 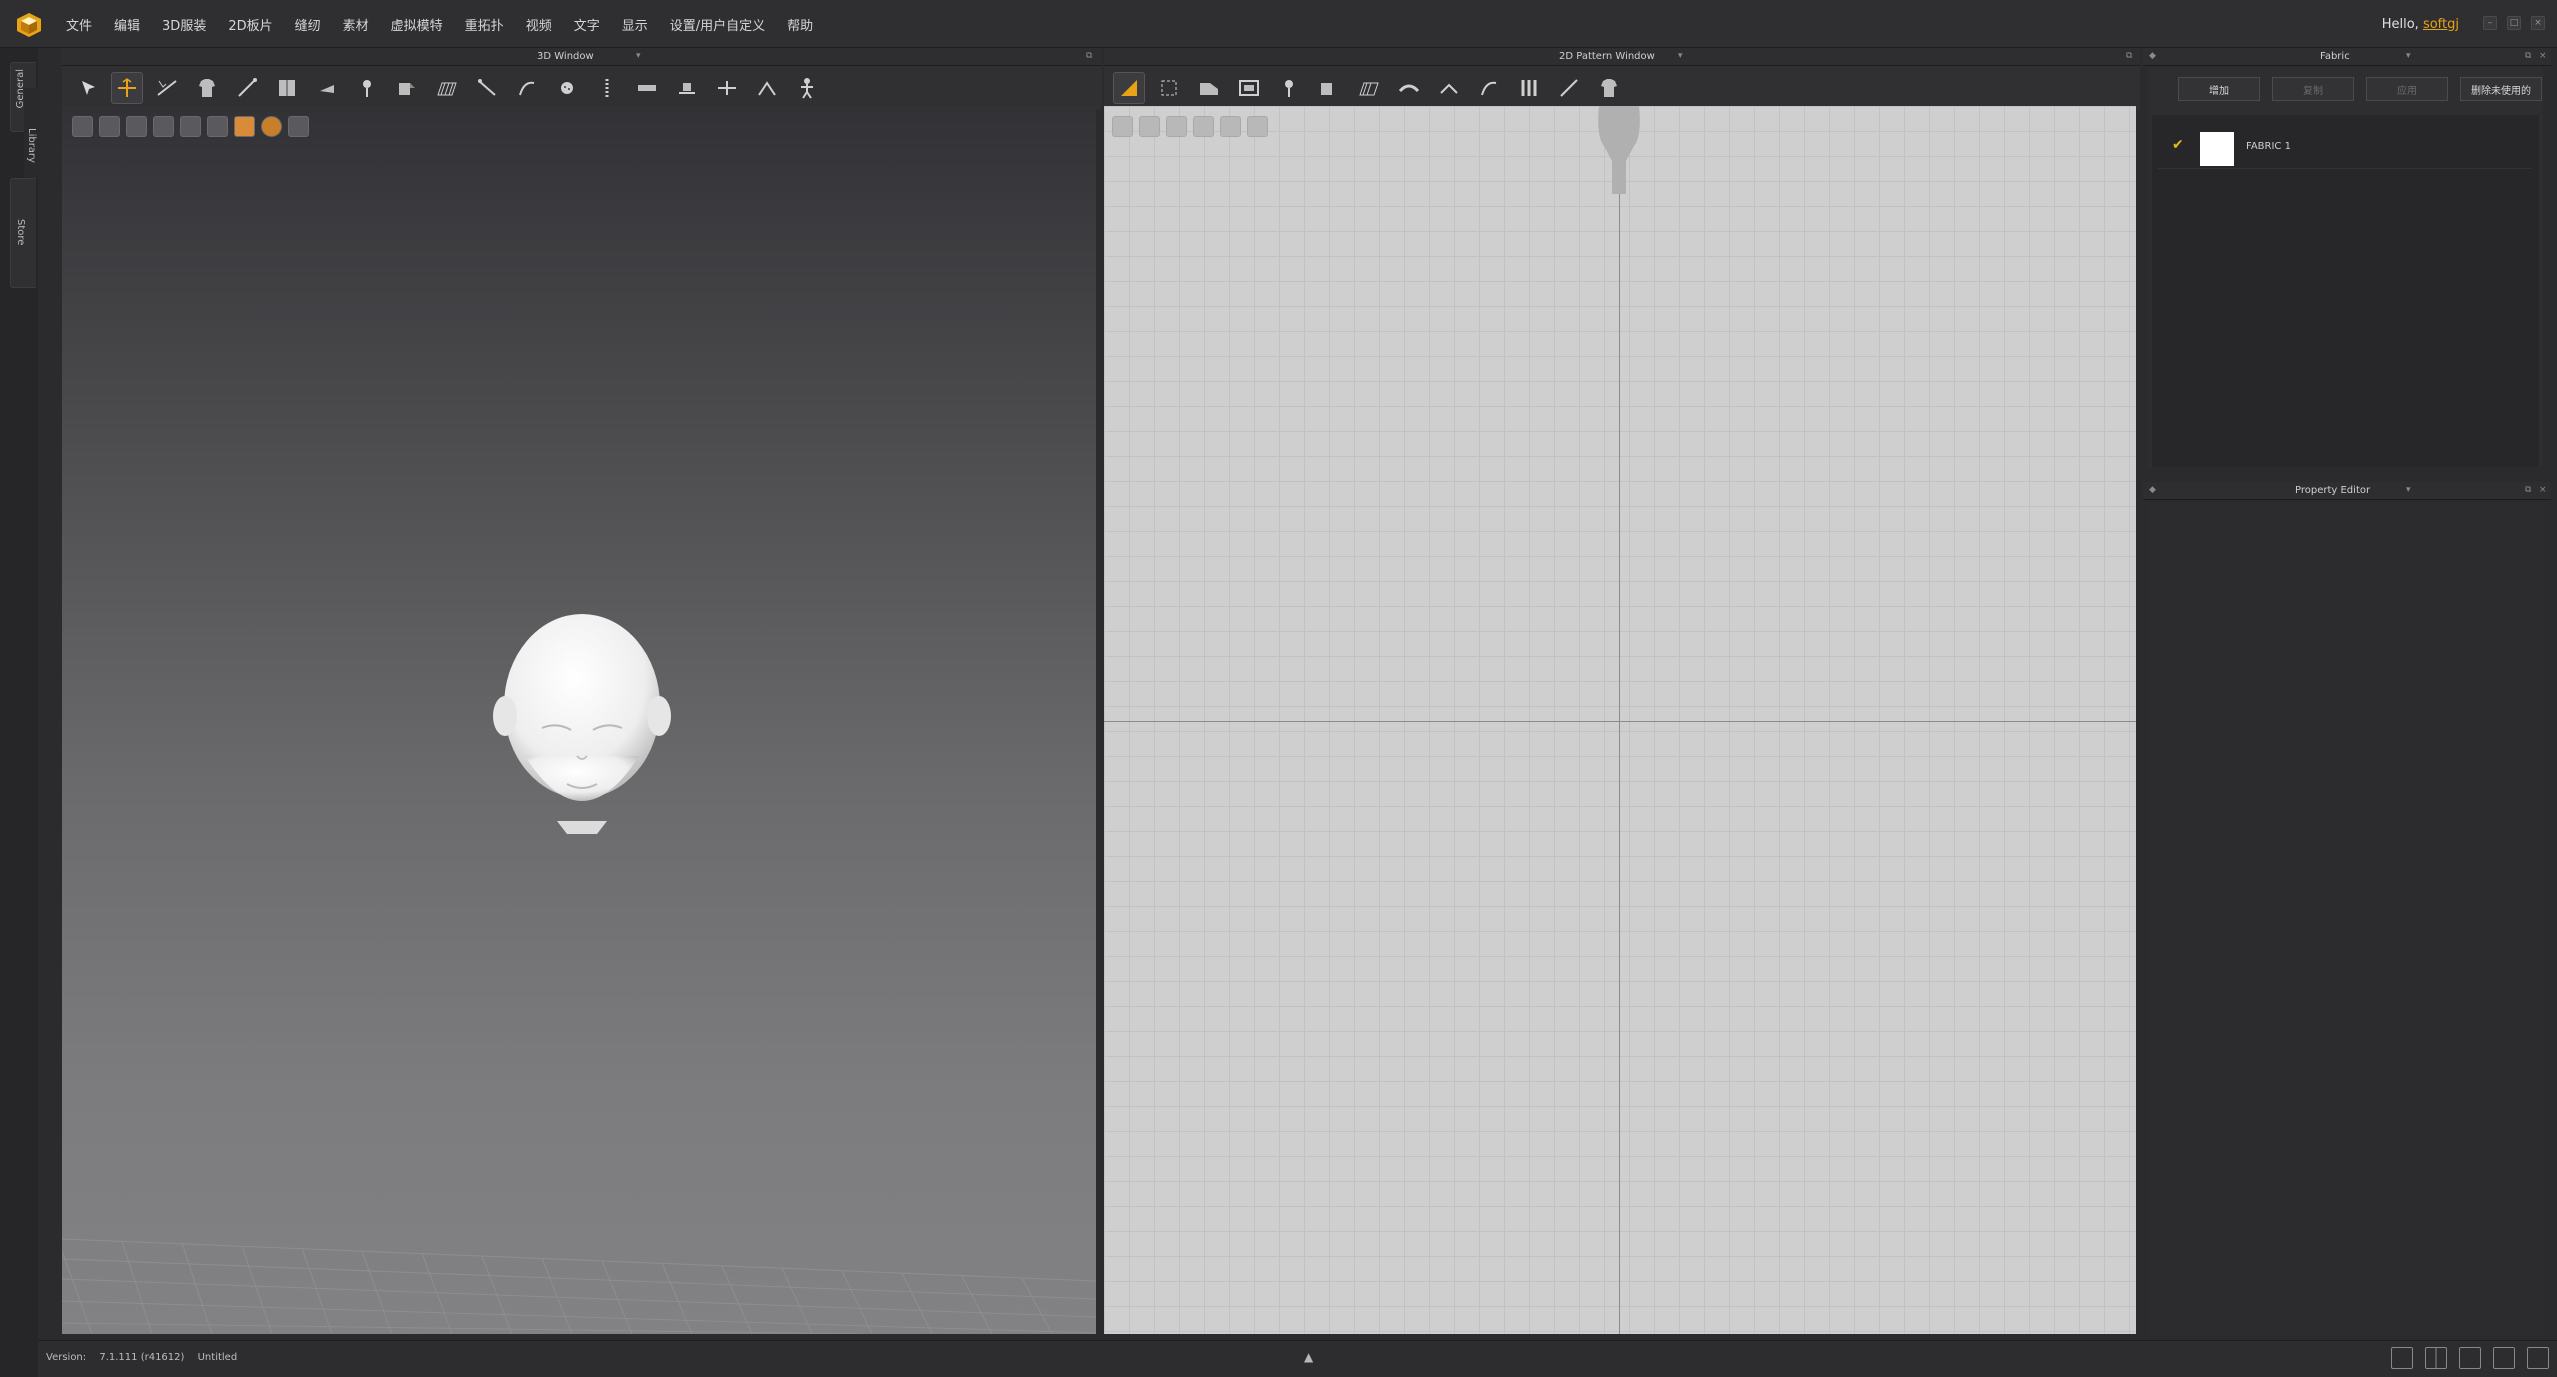 What do you see at coordinates (87, 88) in the screenshot?
I see `select-move-icon` at bounding box center [87, 88].